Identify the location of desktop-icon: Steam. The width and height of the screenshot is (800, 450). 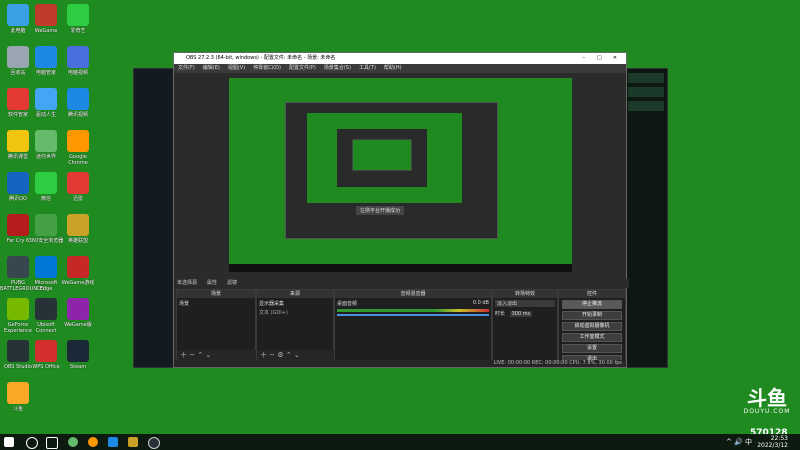
(78, 355).